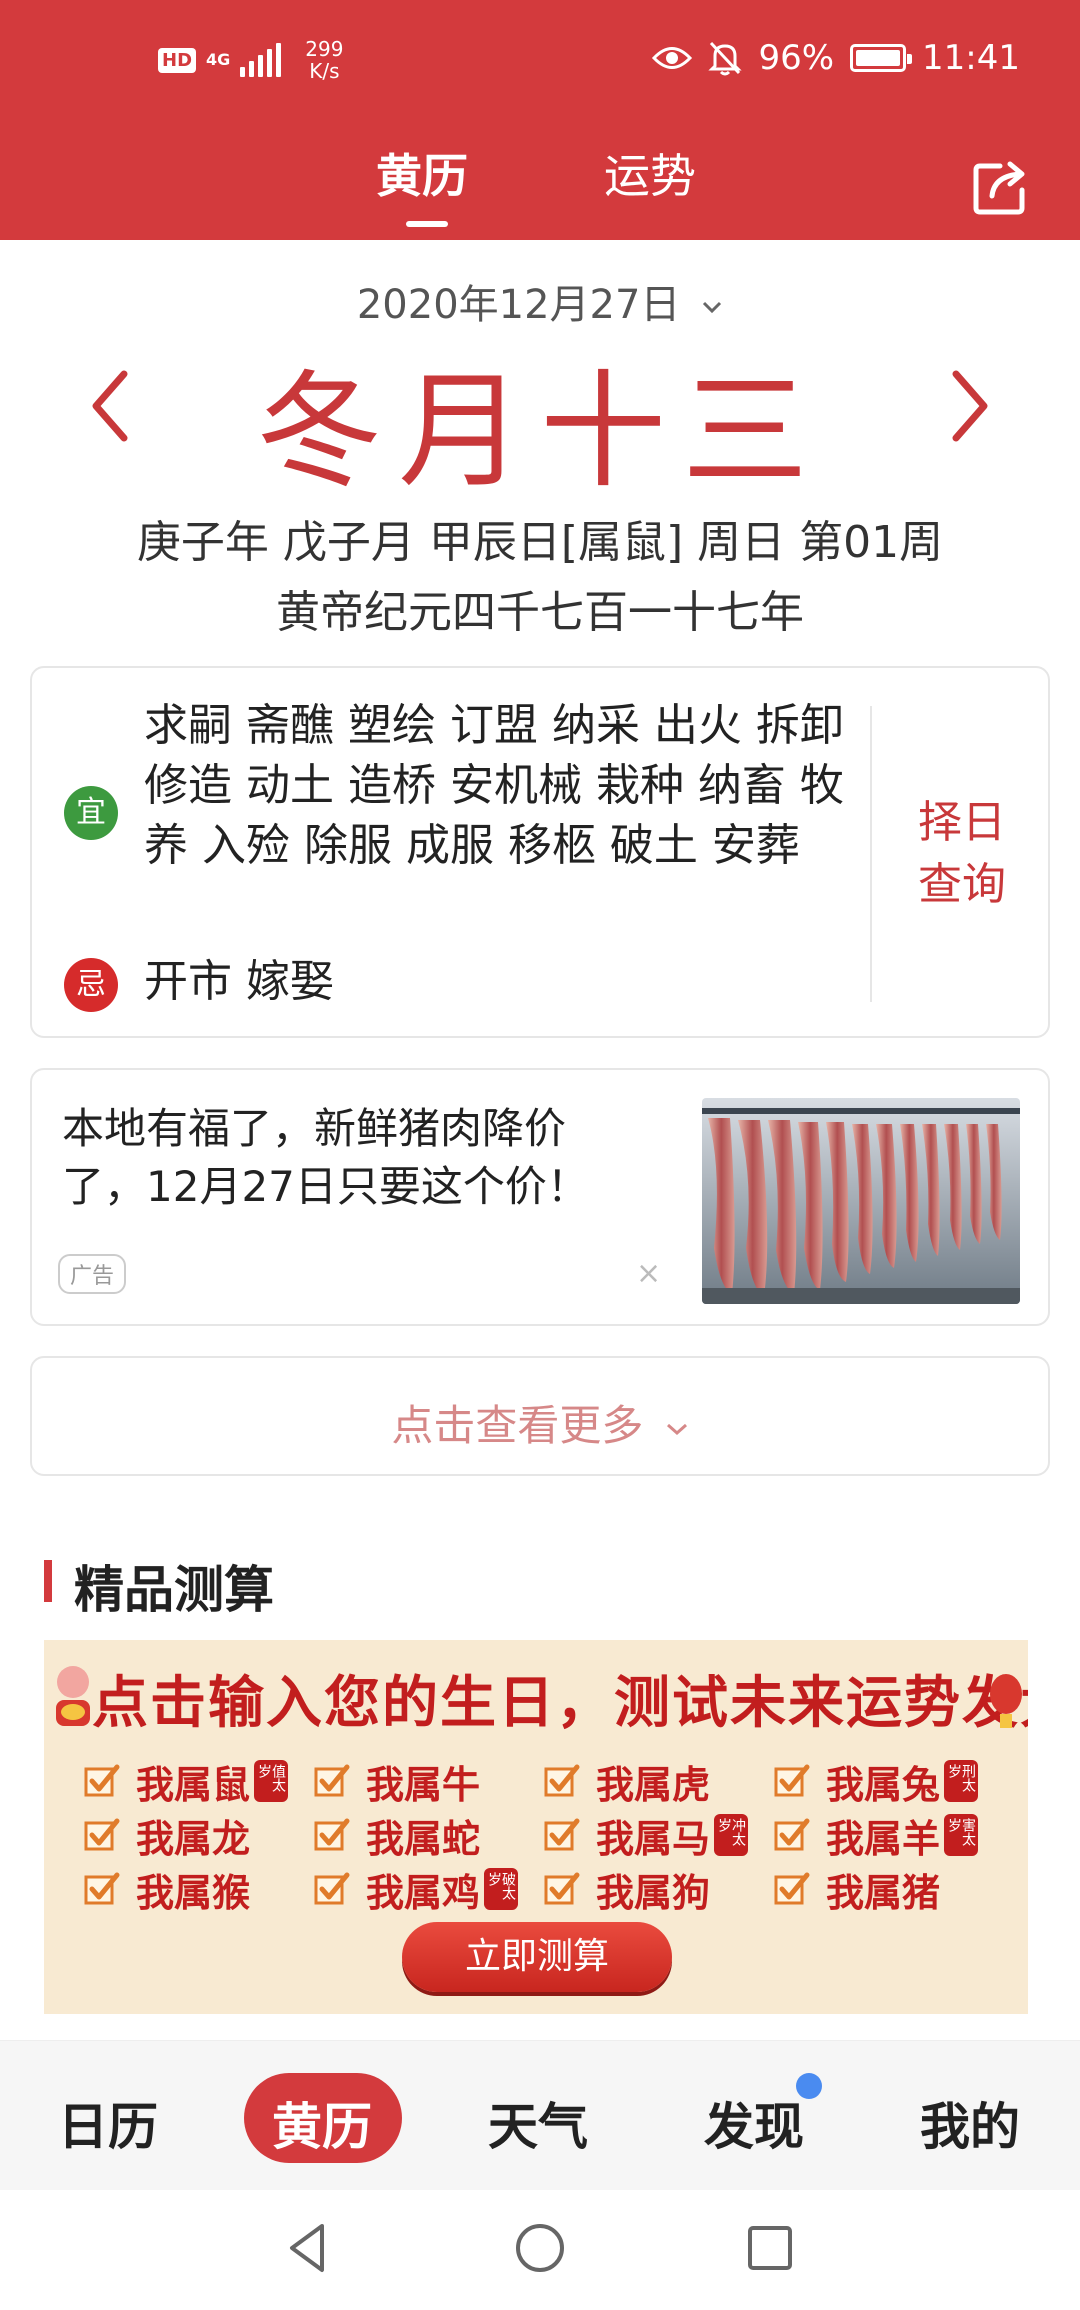  What do you see at coordinates (1006, 1701) in the screenshot?
I see `lantern-icon` at bounding box center [1006, 1701].